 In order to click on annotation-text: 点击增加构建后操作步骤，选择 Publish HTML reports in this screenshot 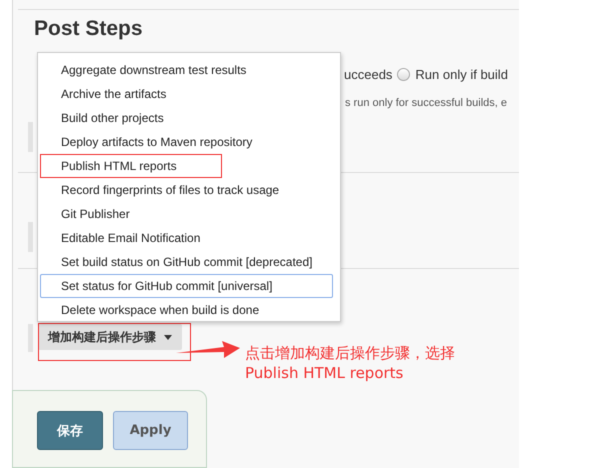, I will do `click(350, 363)`.